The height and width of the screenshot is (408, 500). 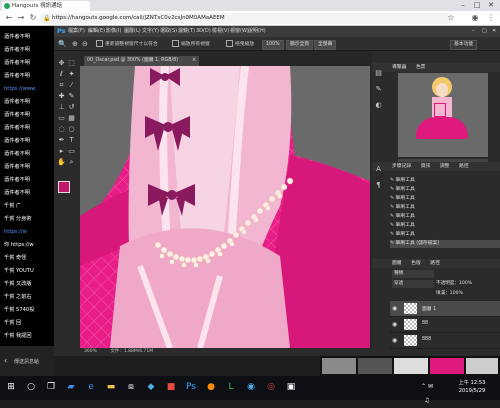 What do you see at coordinates (71, 151) in the screenshot?
I see `shape-tool-icon: ▭` at bounding box center [71, 151].